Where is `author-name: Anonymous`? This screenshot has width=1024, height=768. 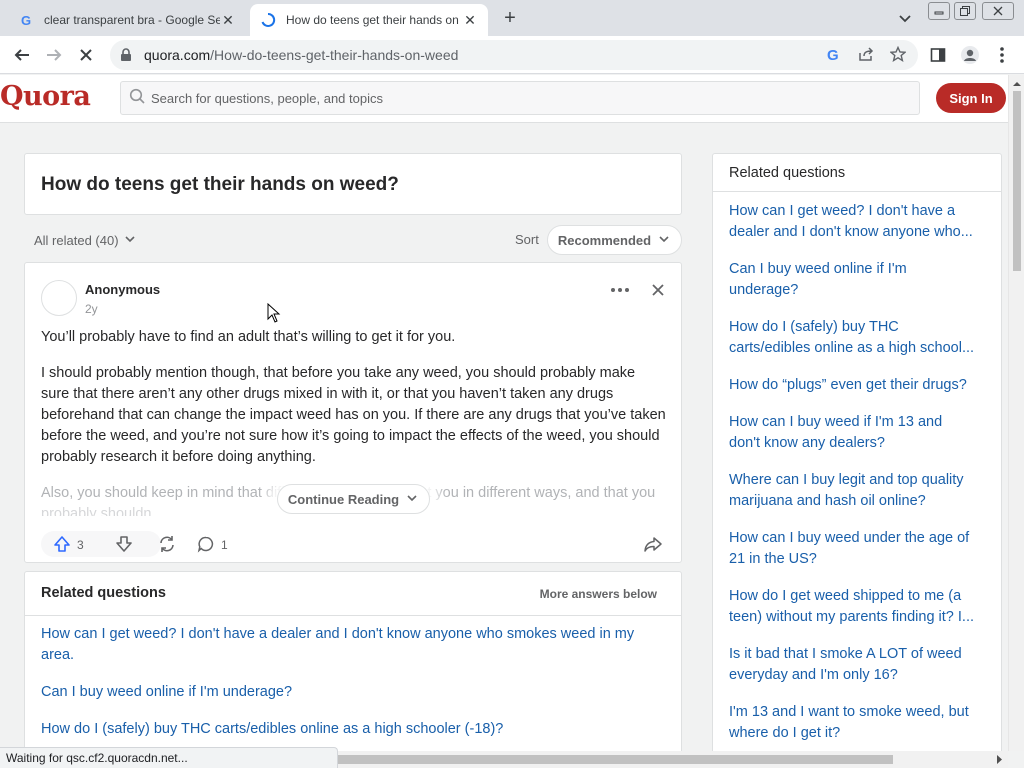
author-name: Anonymous is located at coordinates (122, 289).